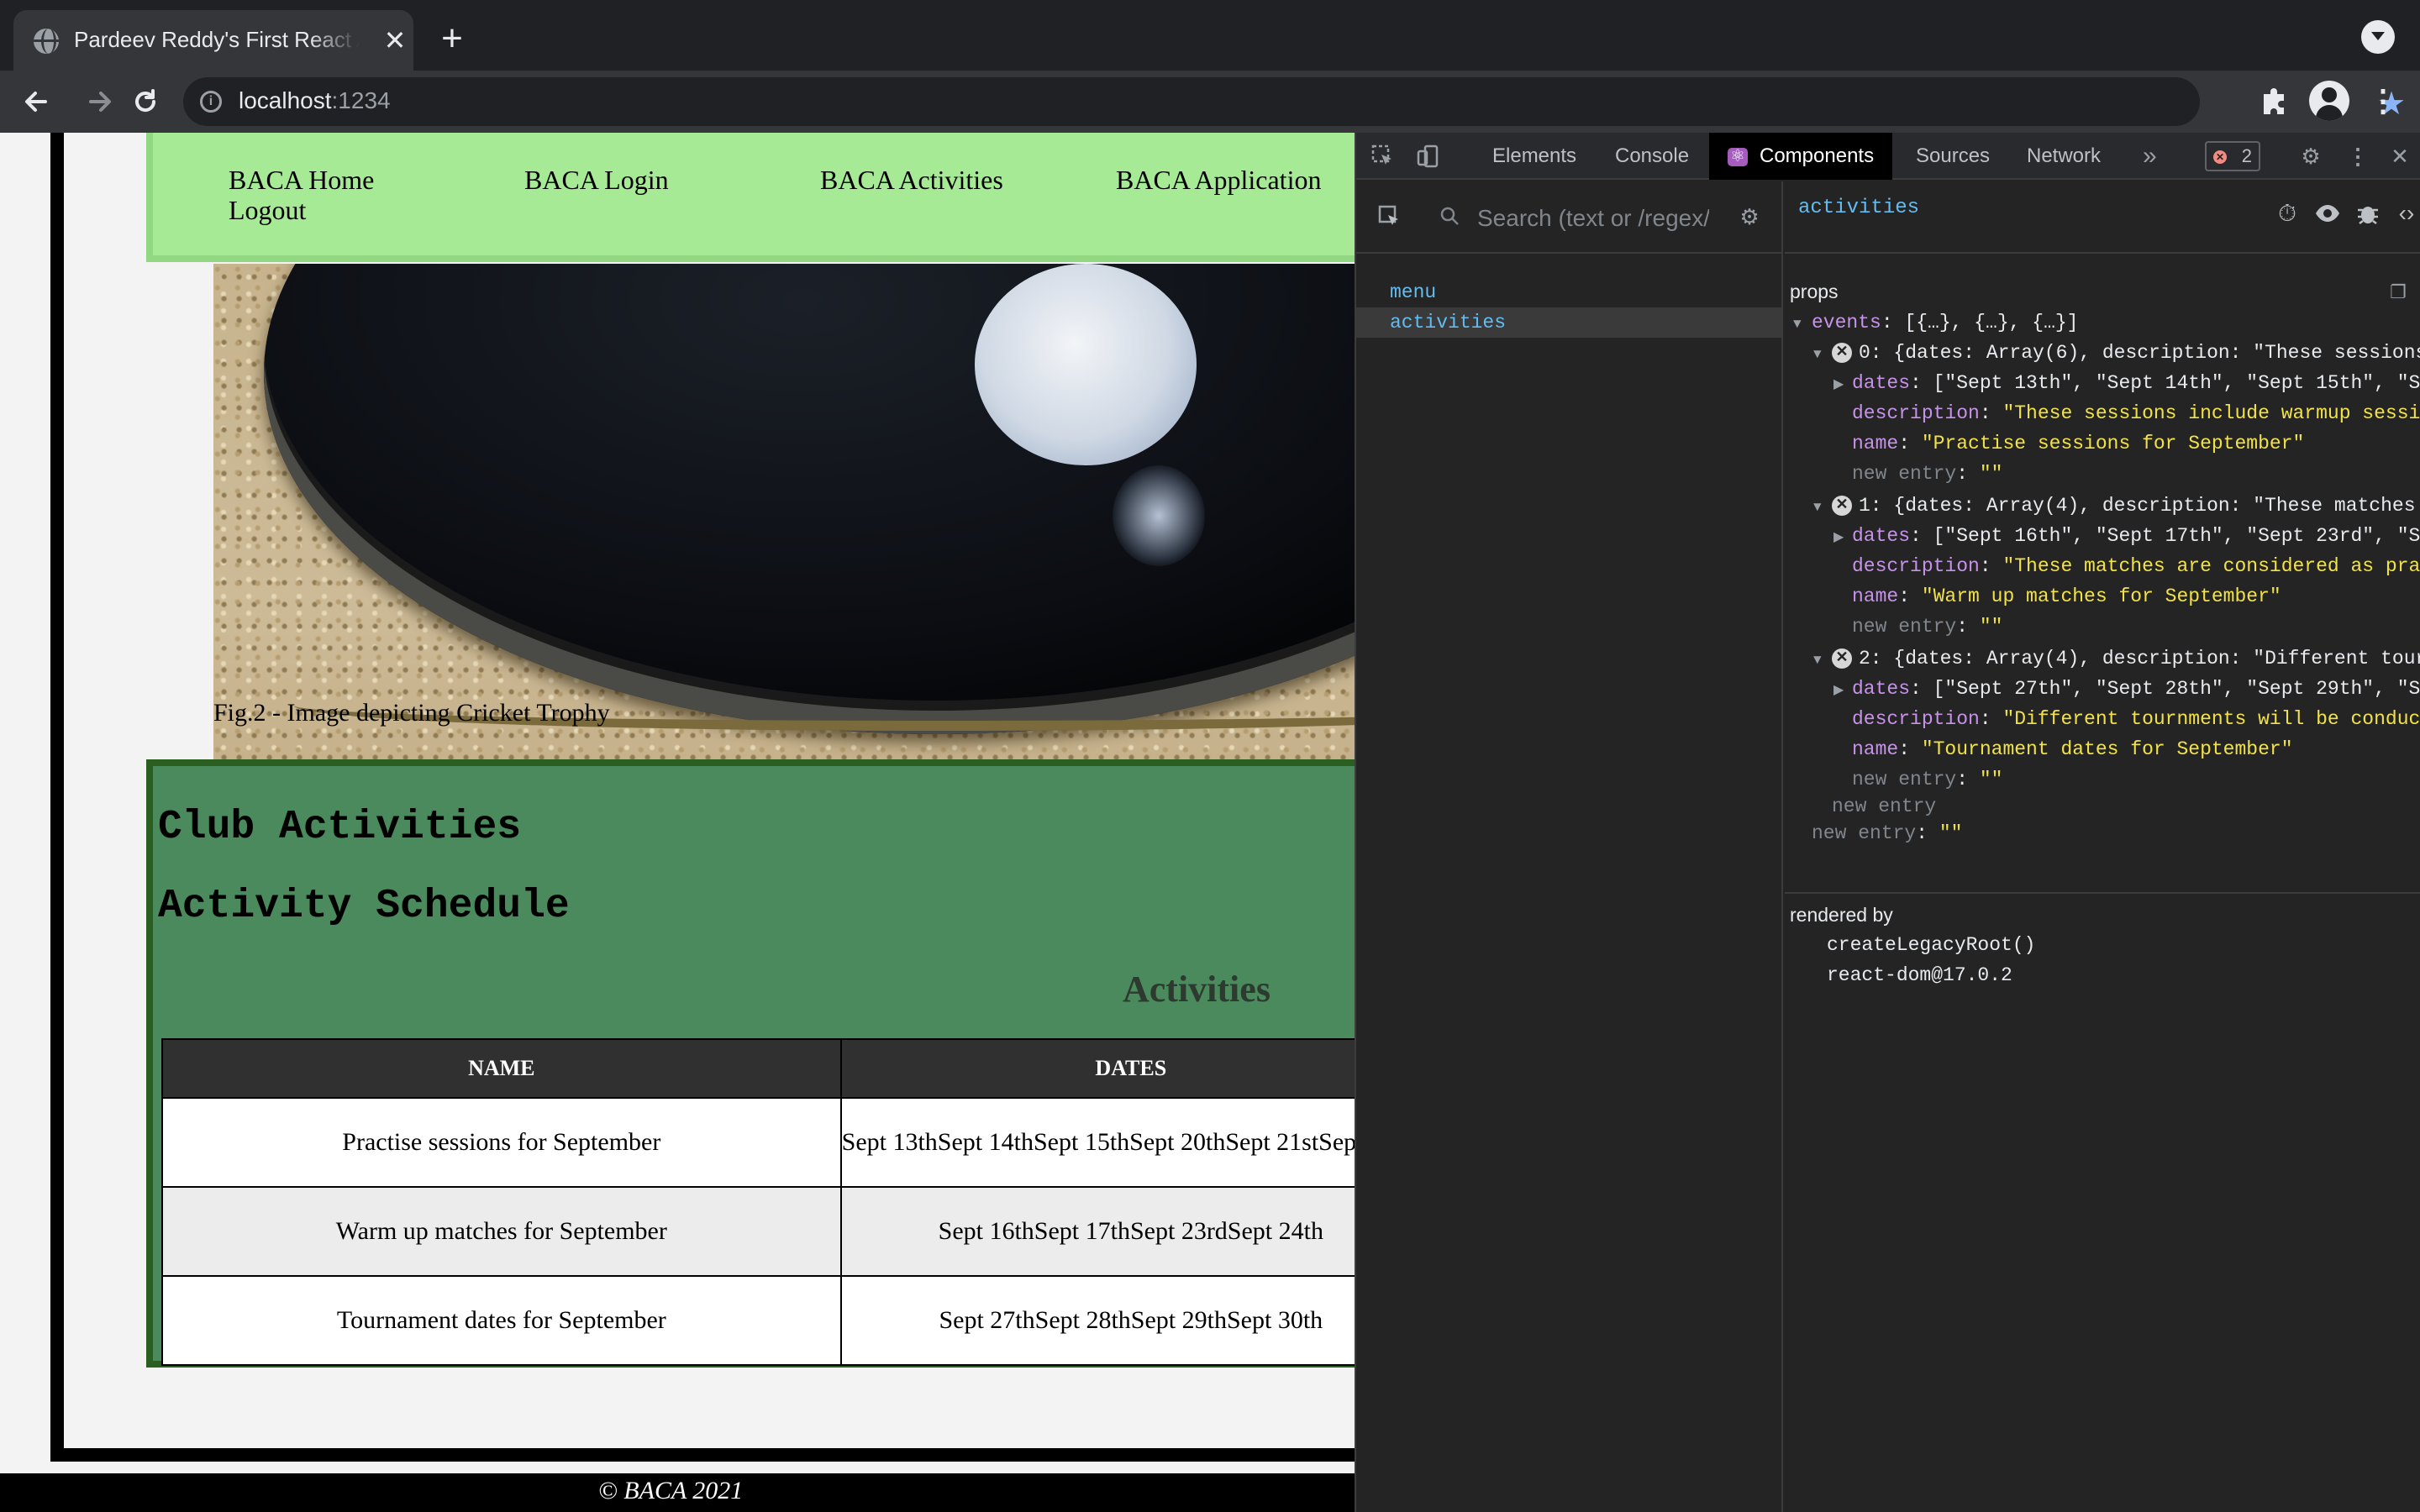 The width and height of the screenshot is (2420, 1512). I want to click on browser-toolbar: i localhost:1234 ★ ⋮, so click(1210, 102).